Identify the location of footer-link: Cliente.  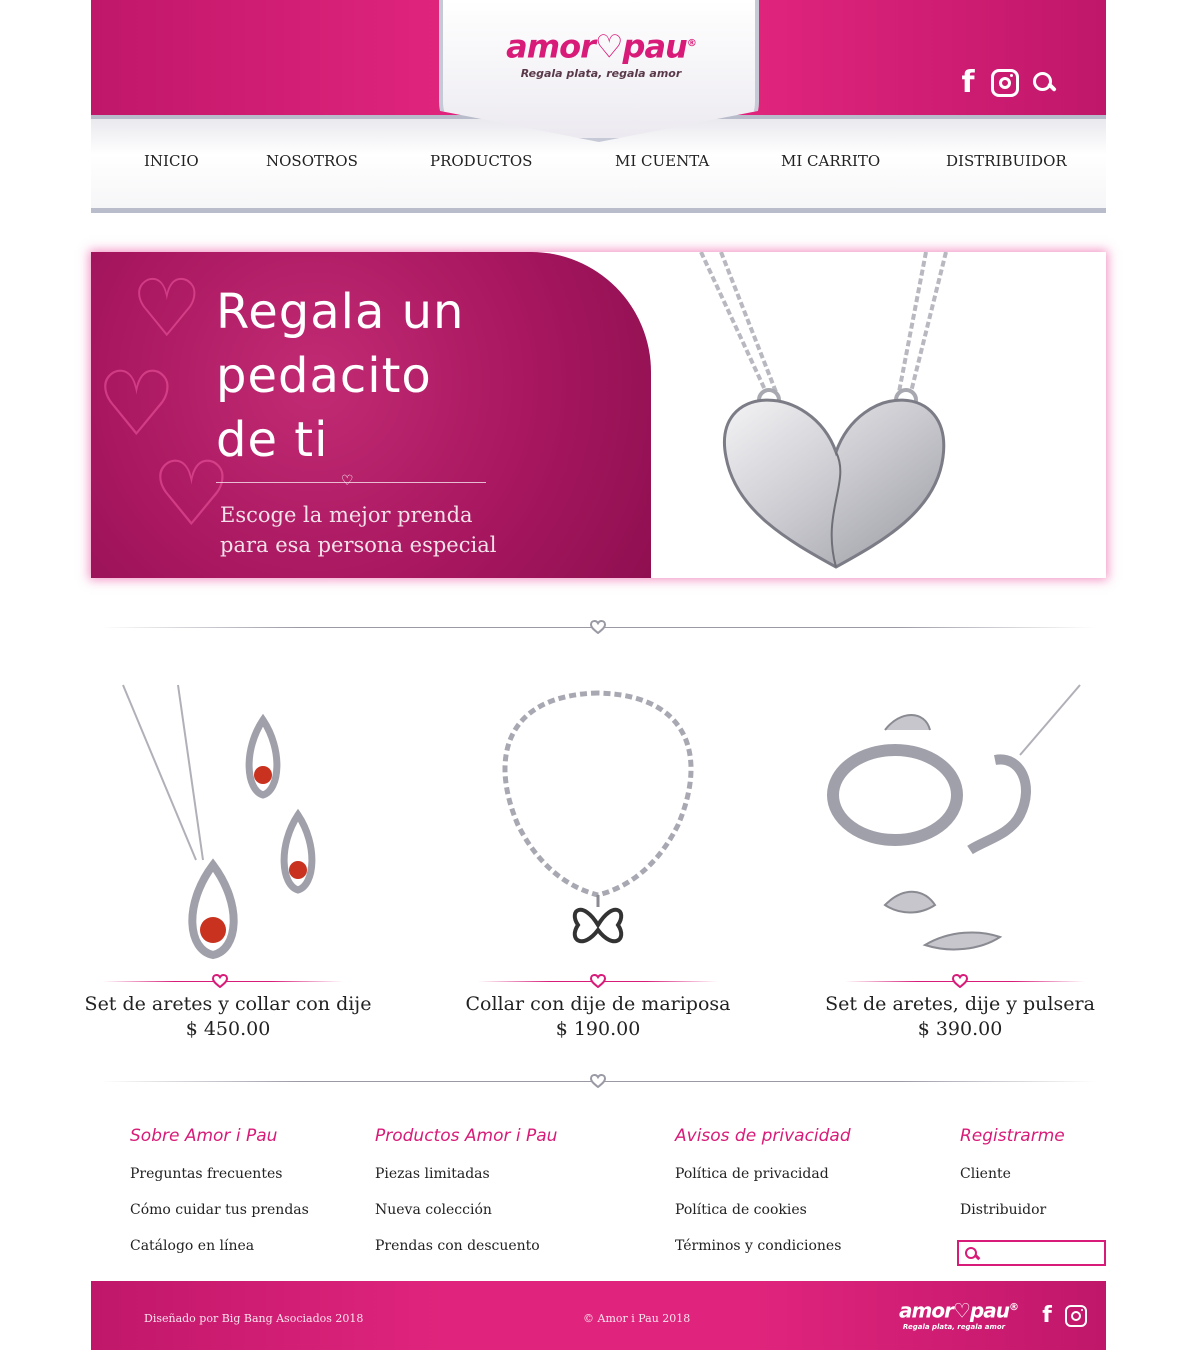
(1012, 1182).